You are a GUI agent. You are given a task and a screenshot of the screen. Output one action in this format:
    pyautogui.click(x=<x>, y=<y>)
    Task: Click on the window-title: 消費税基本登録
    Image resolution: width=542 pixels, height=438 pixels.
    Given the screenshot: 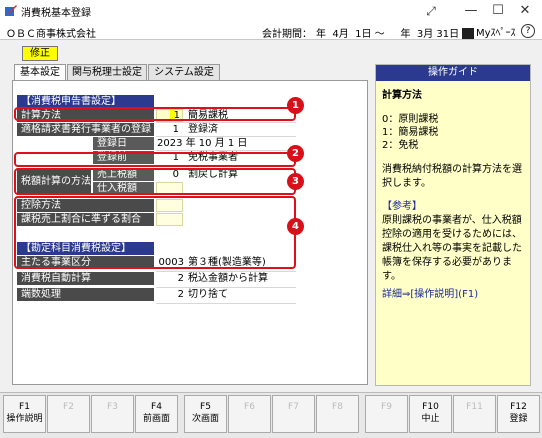 What is the action you would take?
    pyautogui.click(x=56, y=13)
    